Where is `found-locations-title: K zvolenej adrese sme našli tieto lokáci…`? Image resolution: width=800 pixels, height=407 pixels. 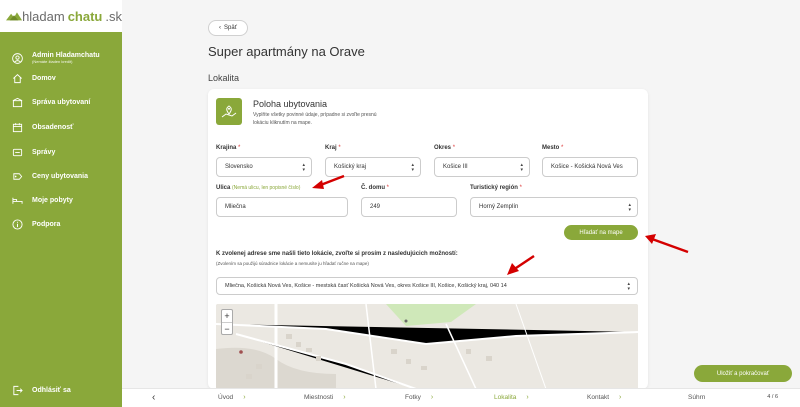
found-locations-title: K zvolenej adrese sme našli tieto lokáci… is located at coordinates (337, 254).